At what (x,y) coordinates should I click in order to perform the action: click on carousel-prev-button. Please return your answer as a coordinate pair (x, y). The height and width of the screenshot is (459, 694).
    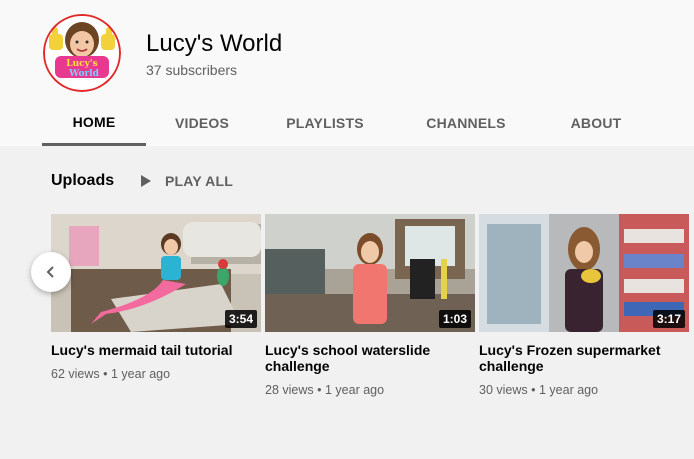
    Looking at the image, I should click on (51, 272).